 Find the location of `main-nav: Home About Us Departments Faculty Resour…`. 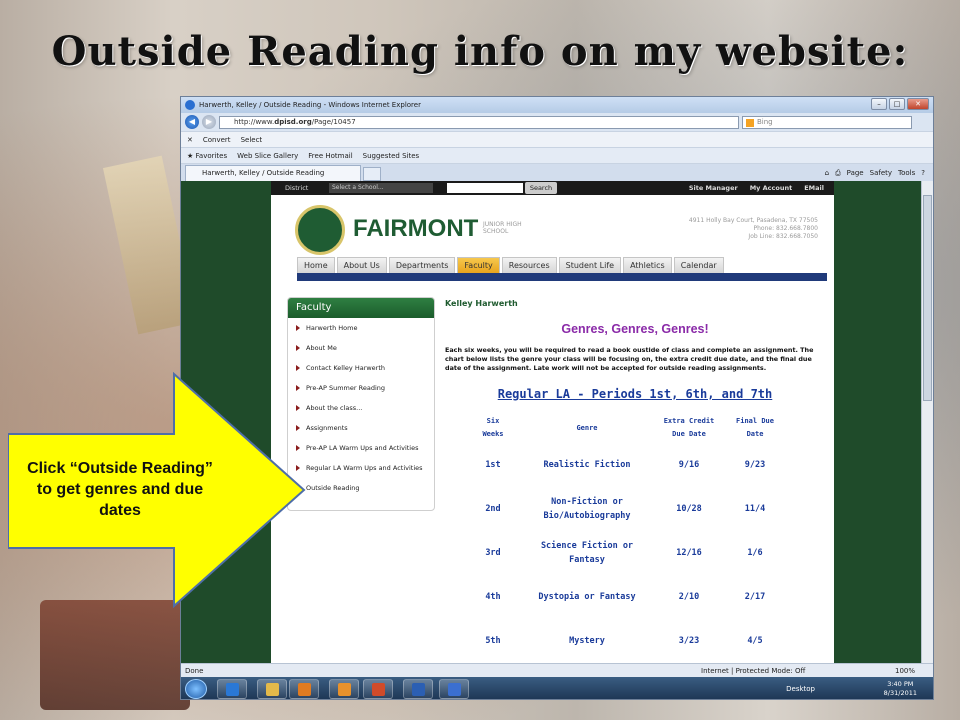

main-nav: Home About Us Departments Faculty Resour… is located at coordinates (510, 265).